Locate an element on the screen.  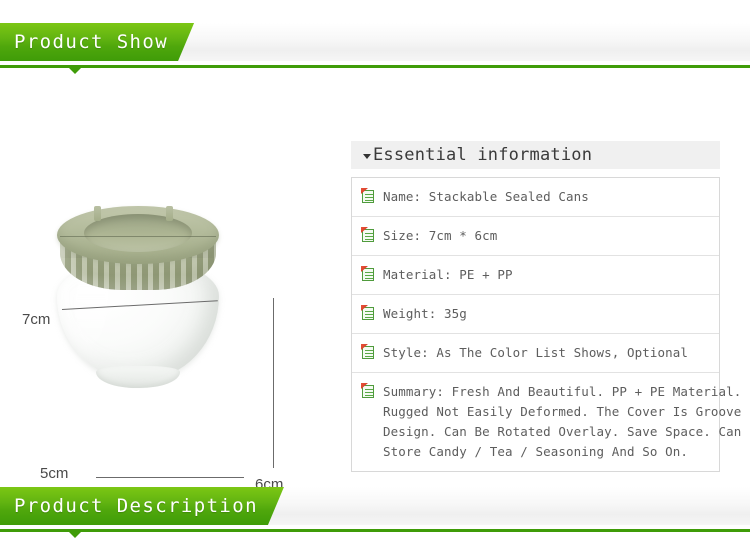
jar-lid-notch-left is located at coordinates (97, 213).